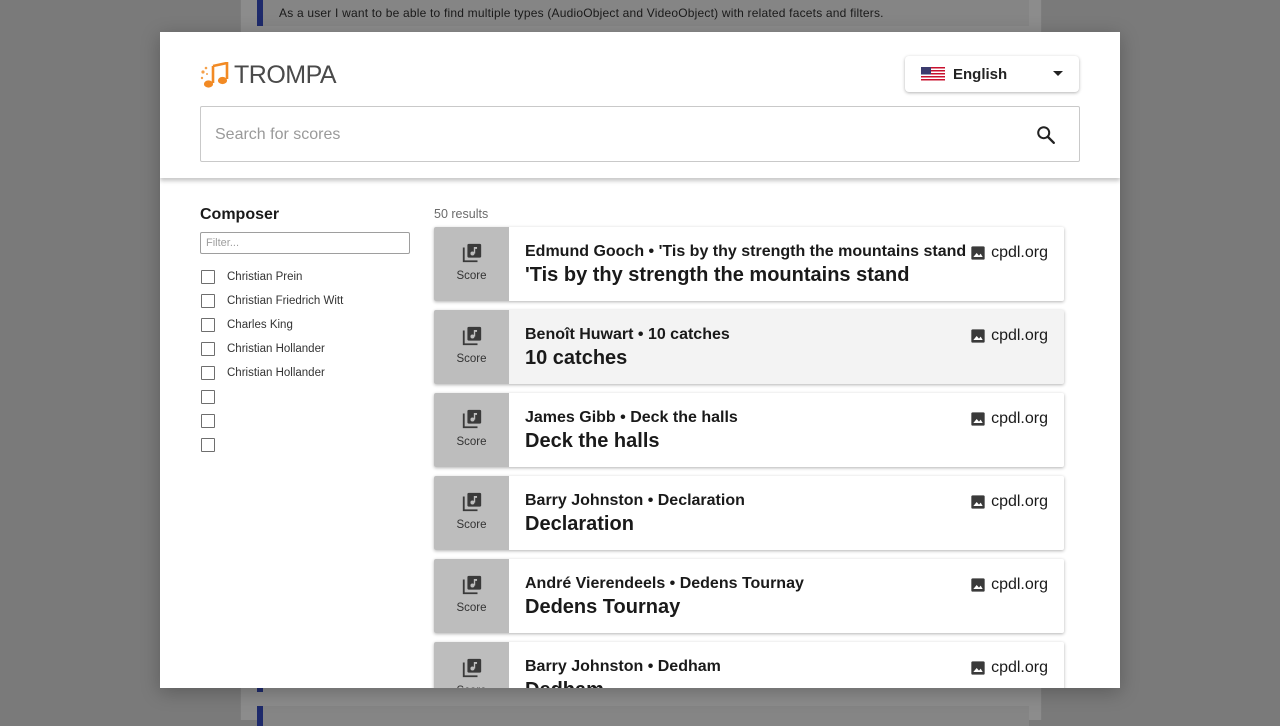 The image size is (1280, 726). I want to click on music-note-logo-icon, so click(214, 75).